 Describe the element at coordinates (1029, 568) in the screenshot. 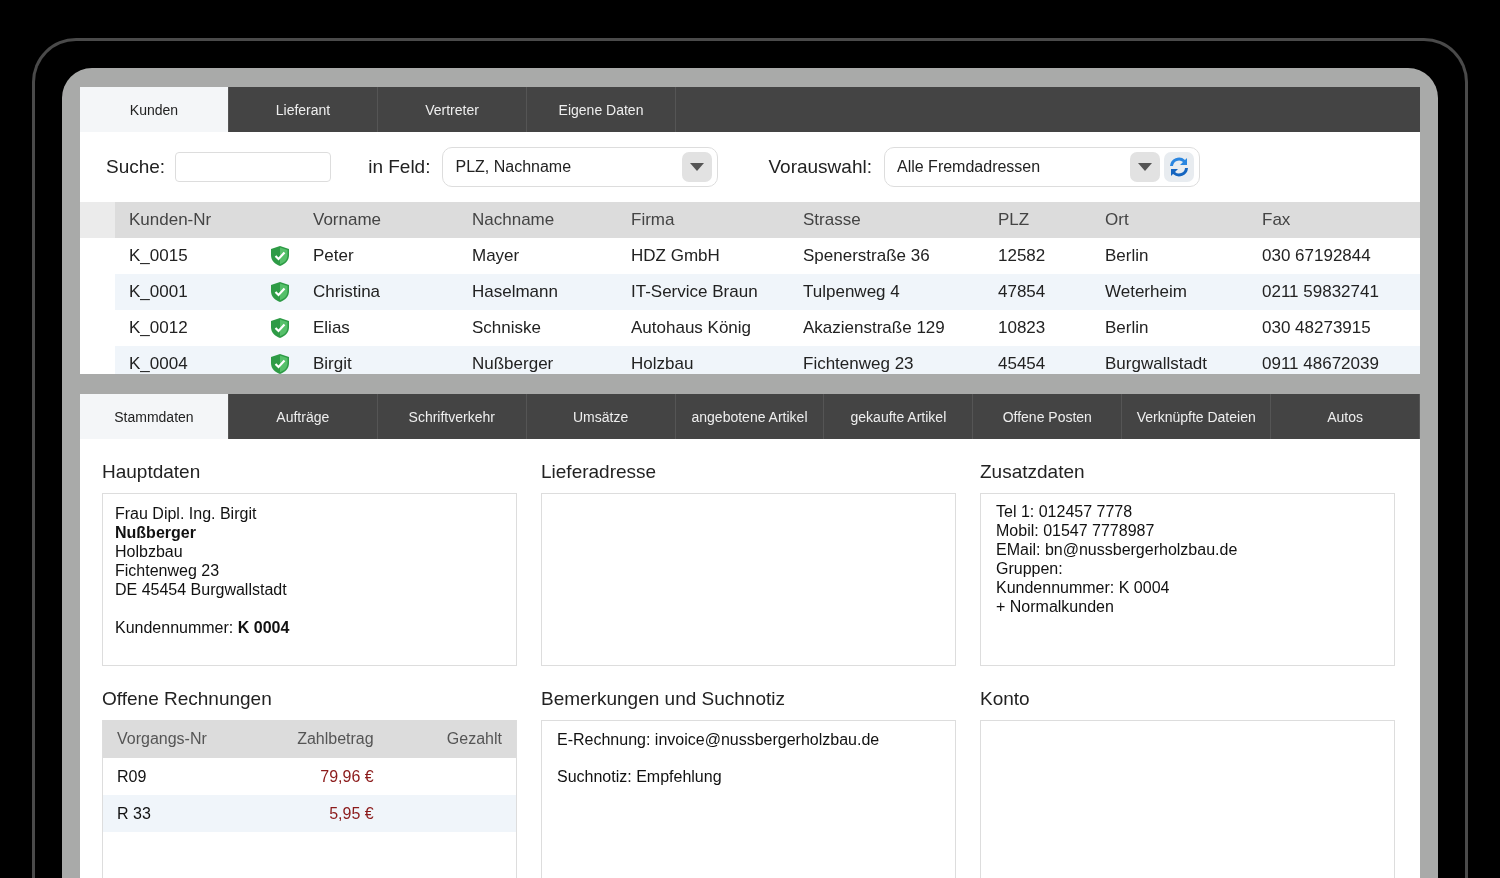

I see `info-line: Gruppen:` at that location.